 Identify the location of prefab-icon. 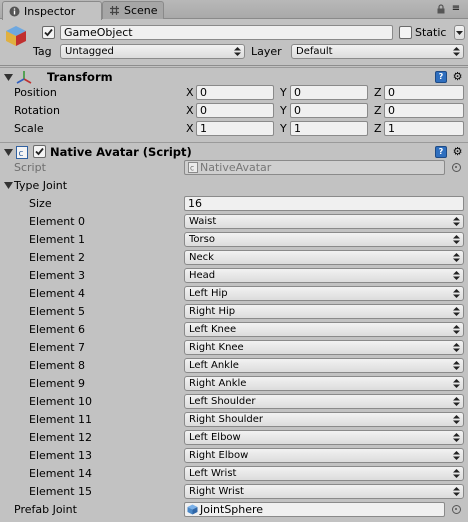
(192, 509).